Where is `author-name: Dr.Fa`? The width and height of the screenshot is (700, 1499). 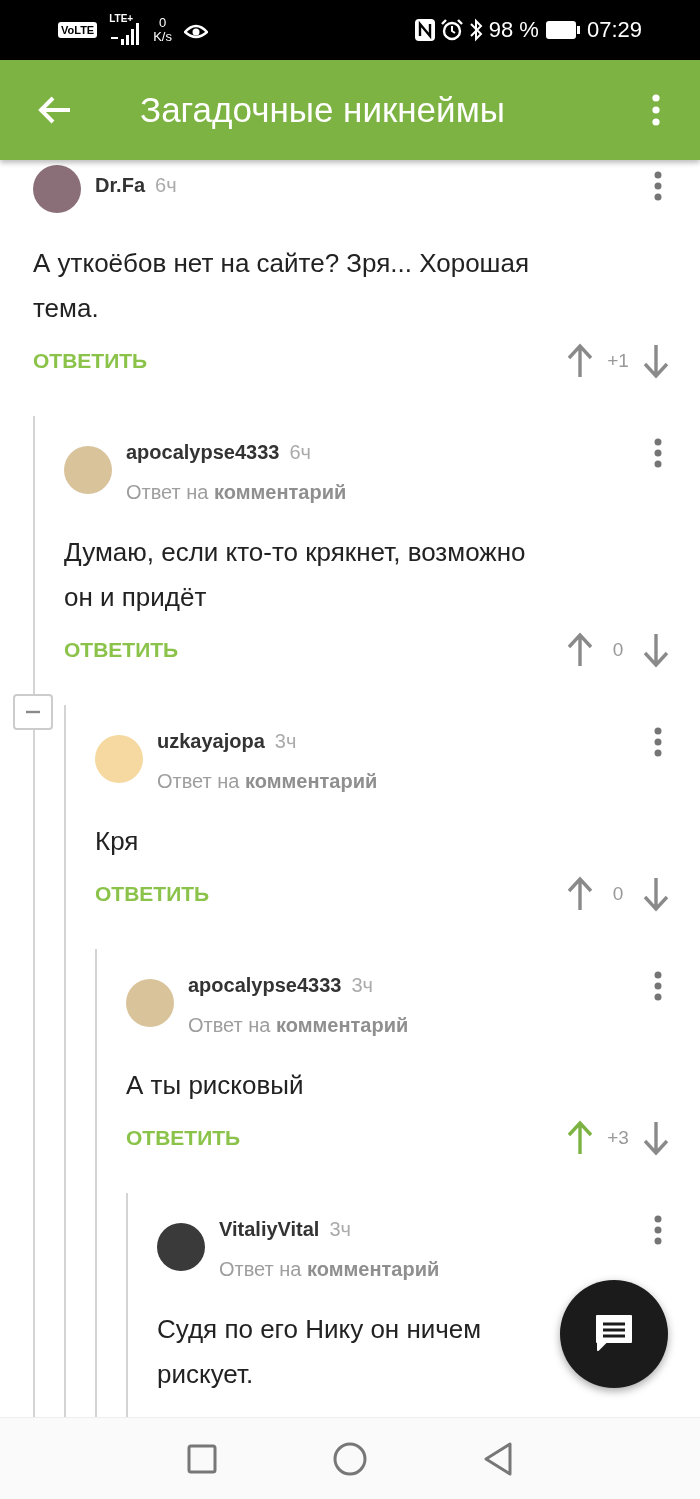
author-name: Dr.Fa is located at coordinates (120, 185).